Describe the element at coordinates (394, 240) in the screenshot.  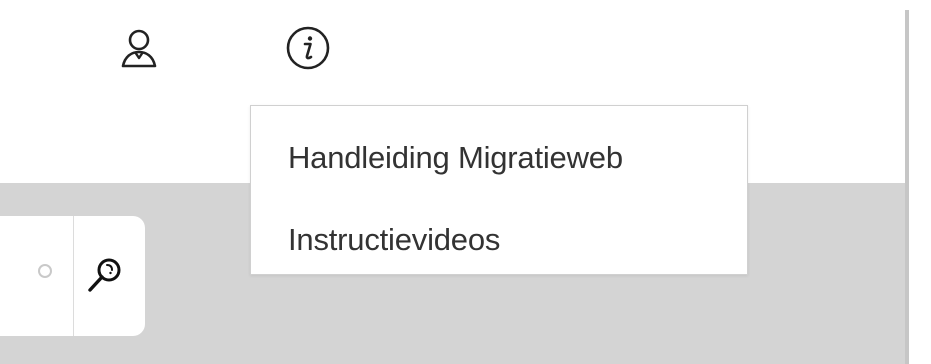
I see `menu-item-instructievideos: Instructievideos` at that location.